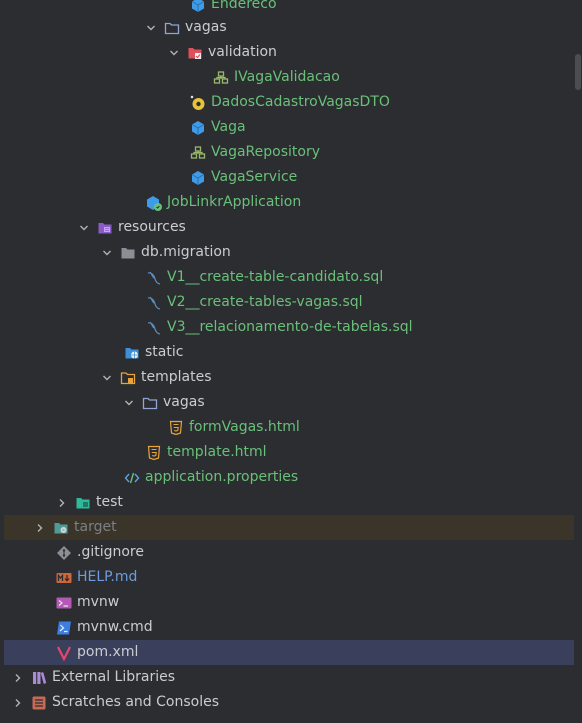 This screenshot has height=723, width=582. I want to click on tree-item-static: static, so click(289, 352).